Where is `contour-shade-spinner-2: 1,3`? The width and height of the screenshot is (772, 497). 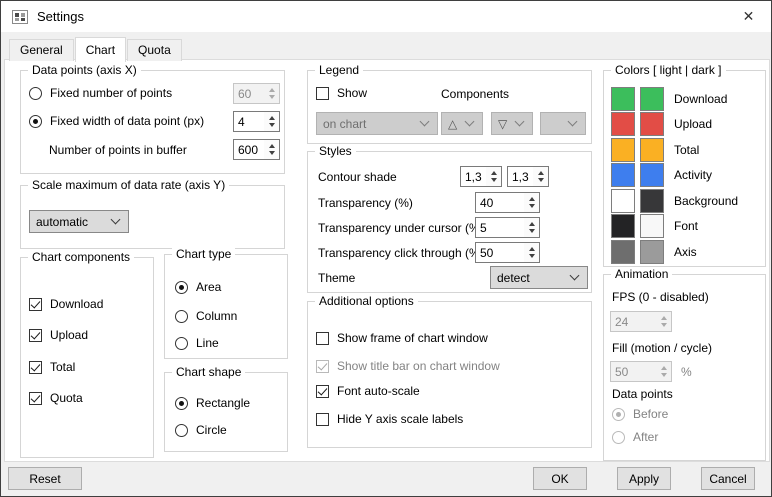 contour-shade-spinner-2: 1,3 is located at coordinates (528, 176).